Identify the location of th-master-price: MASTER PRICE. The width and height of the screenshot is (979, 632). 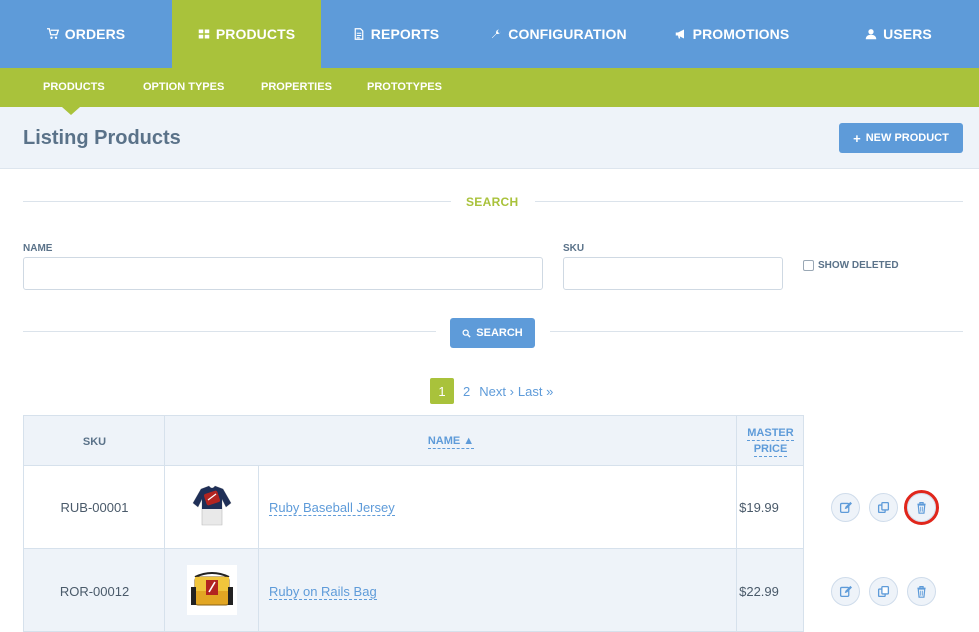
(770, 441).